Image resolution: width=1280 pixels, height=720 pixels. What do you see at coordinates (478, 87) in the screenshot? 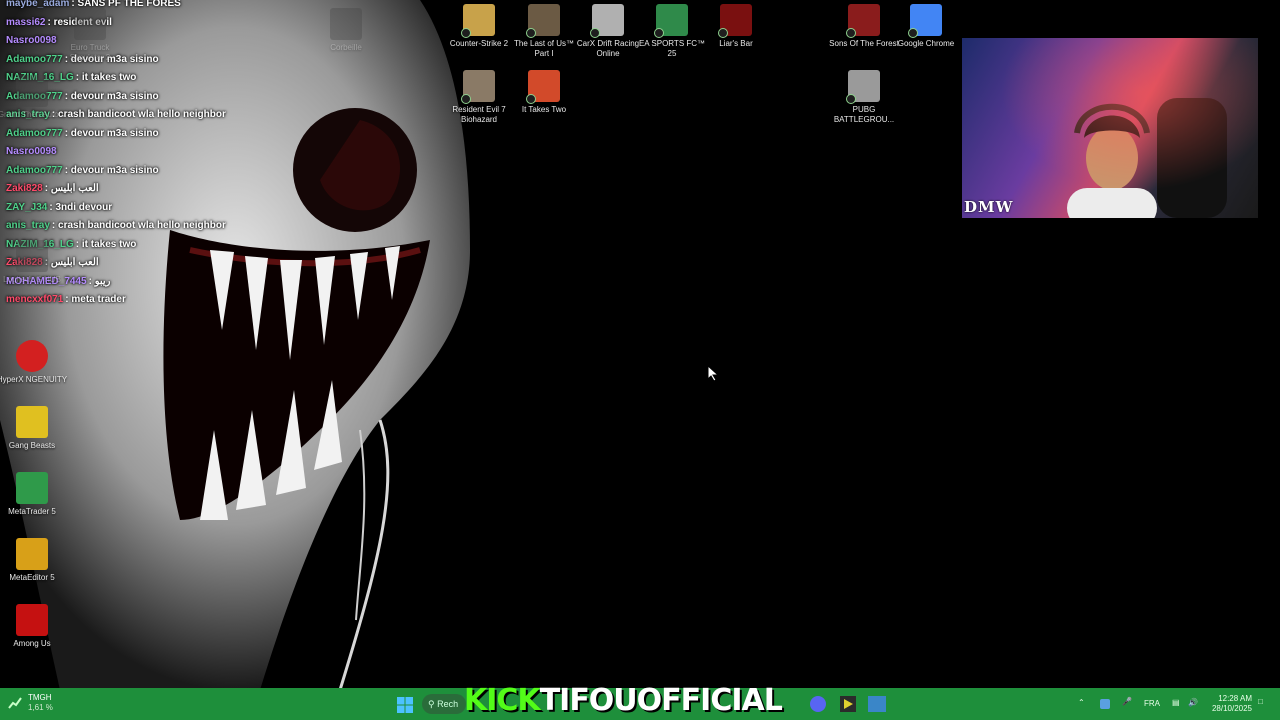
I see `re7-icon` at bounding box center [478, 87].